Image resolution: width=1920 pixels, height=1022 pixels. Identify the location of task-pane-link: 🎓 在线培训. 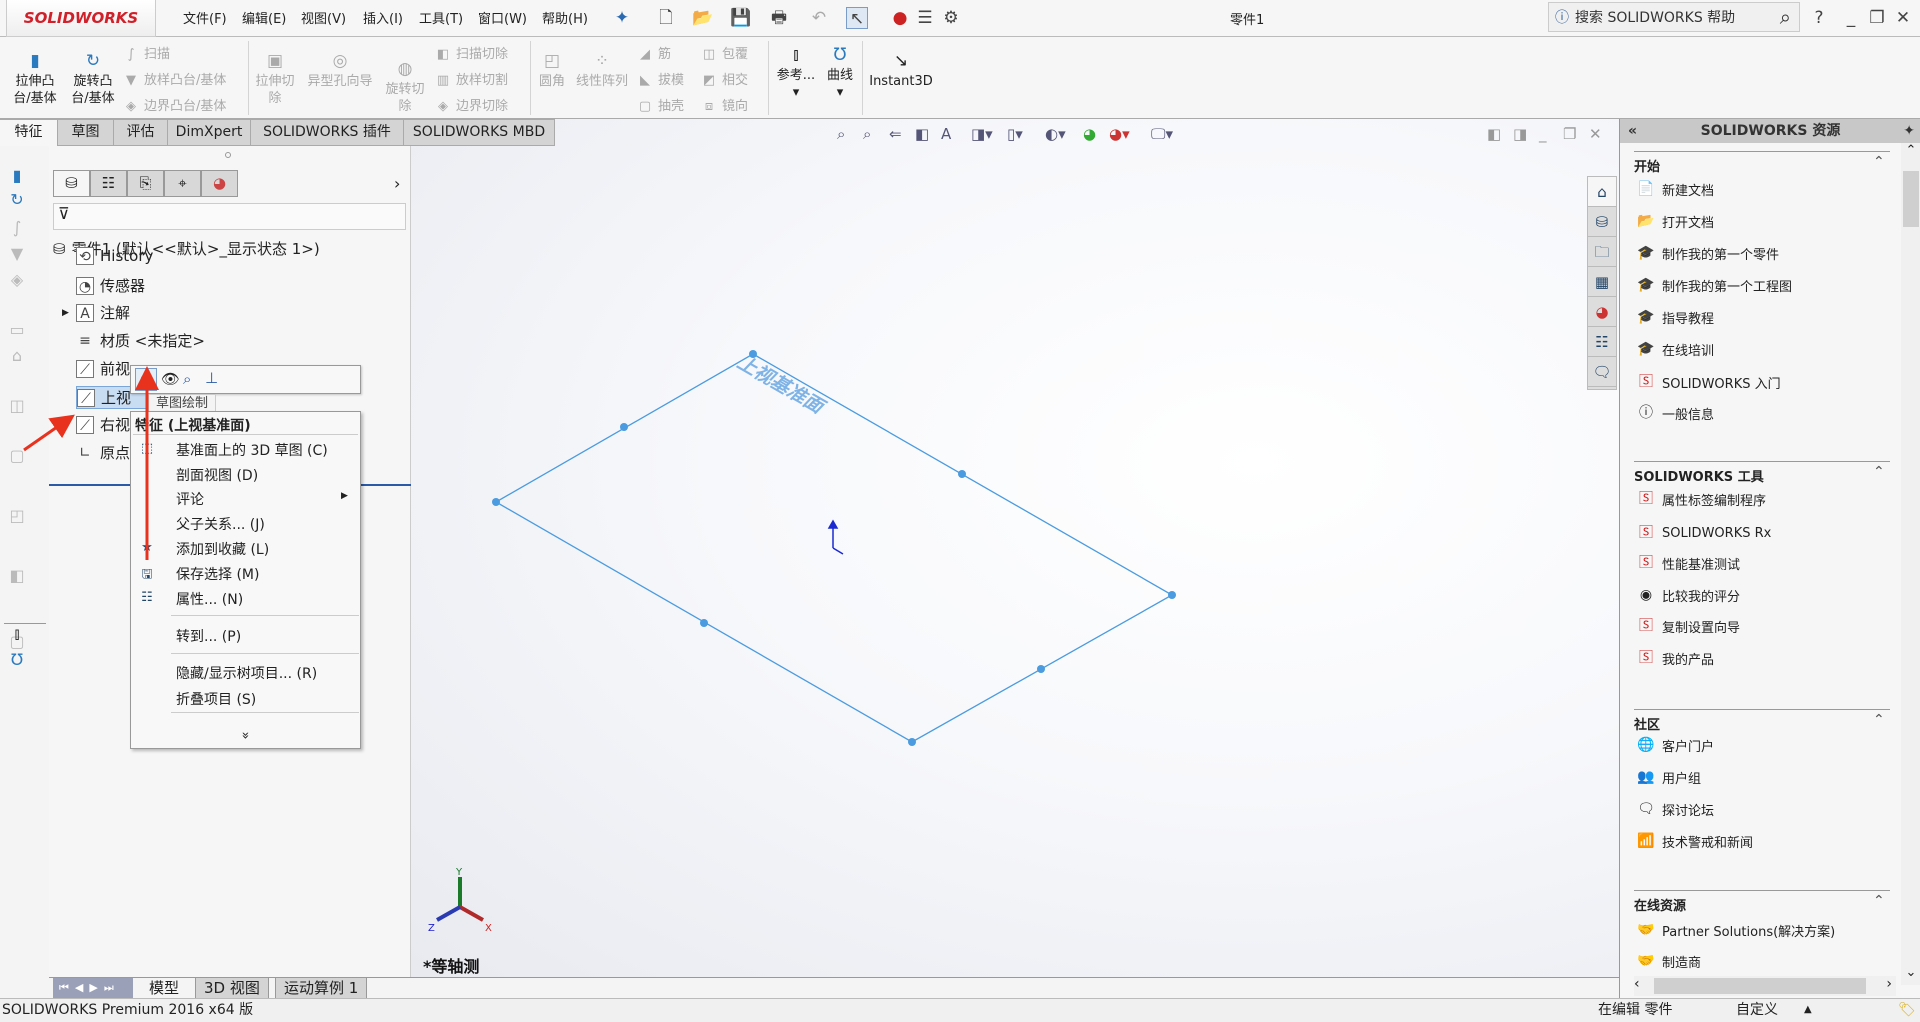
(1675, 349).